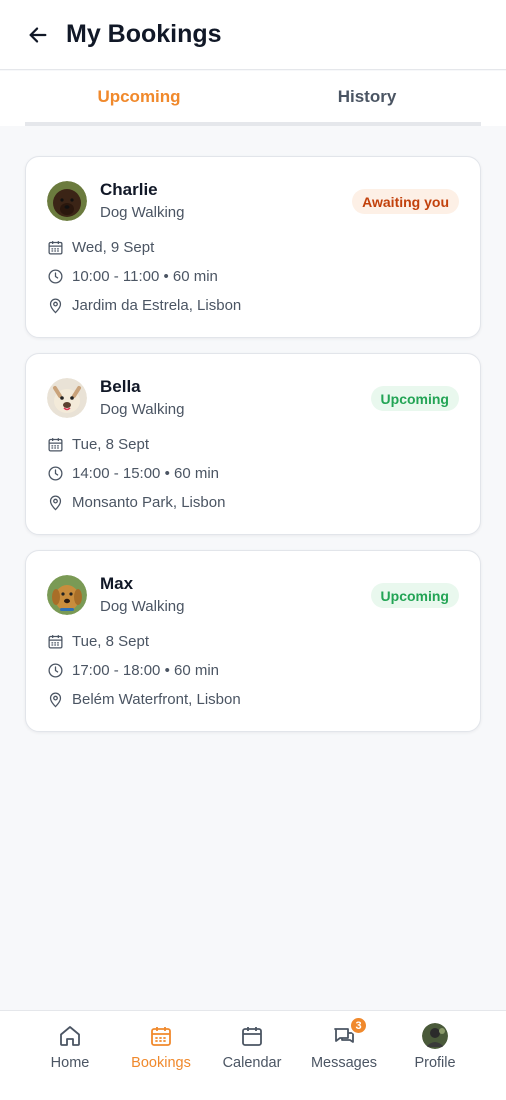 The height and width of the screenshot is (1100, 506). What do you see at coordinates (358, 1025) in the screenshot?
I see `unread-count-badge: 3` at bounding box center [358, 1025].